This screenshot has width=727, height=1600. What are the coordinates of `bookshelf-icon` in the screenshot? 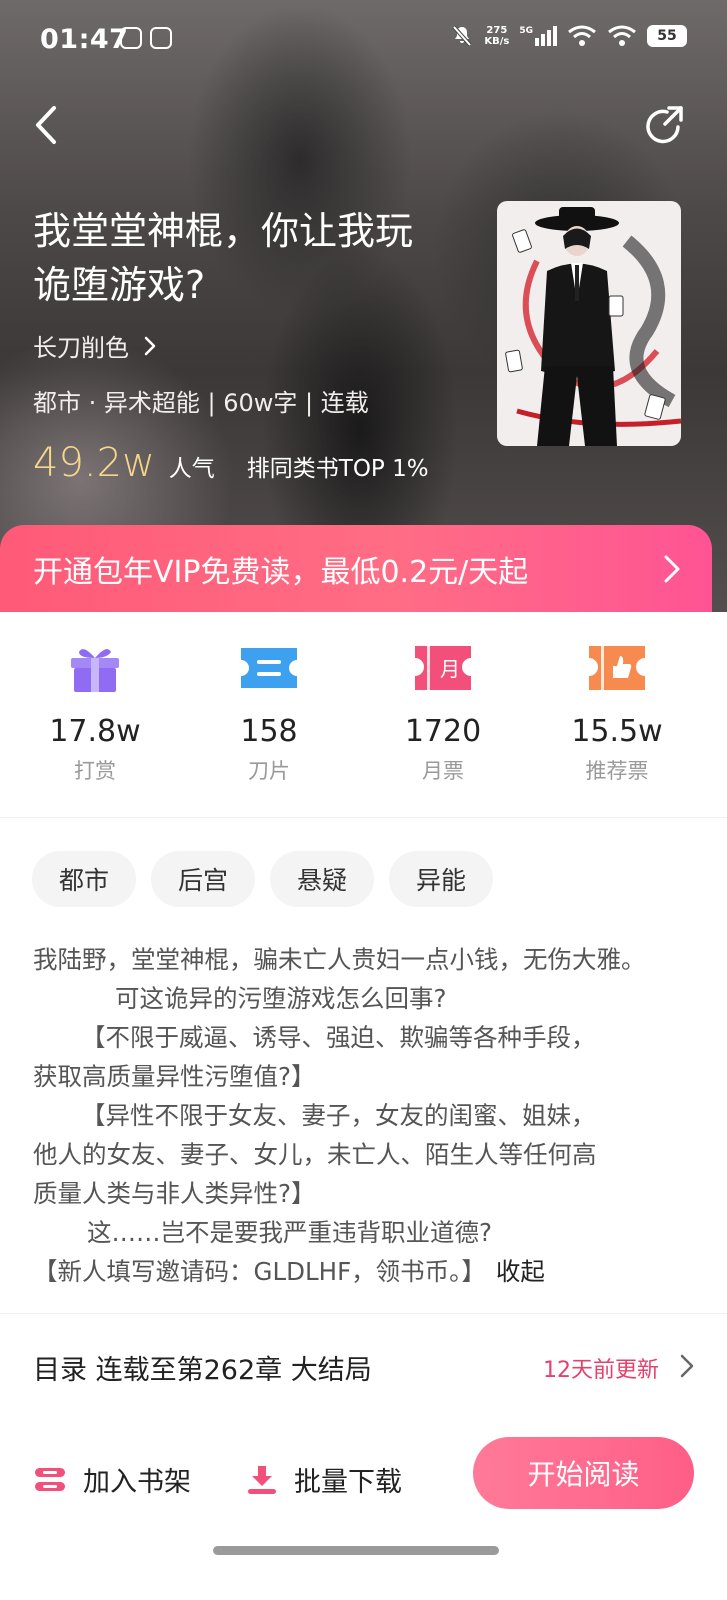 It's located at (50, 1479).